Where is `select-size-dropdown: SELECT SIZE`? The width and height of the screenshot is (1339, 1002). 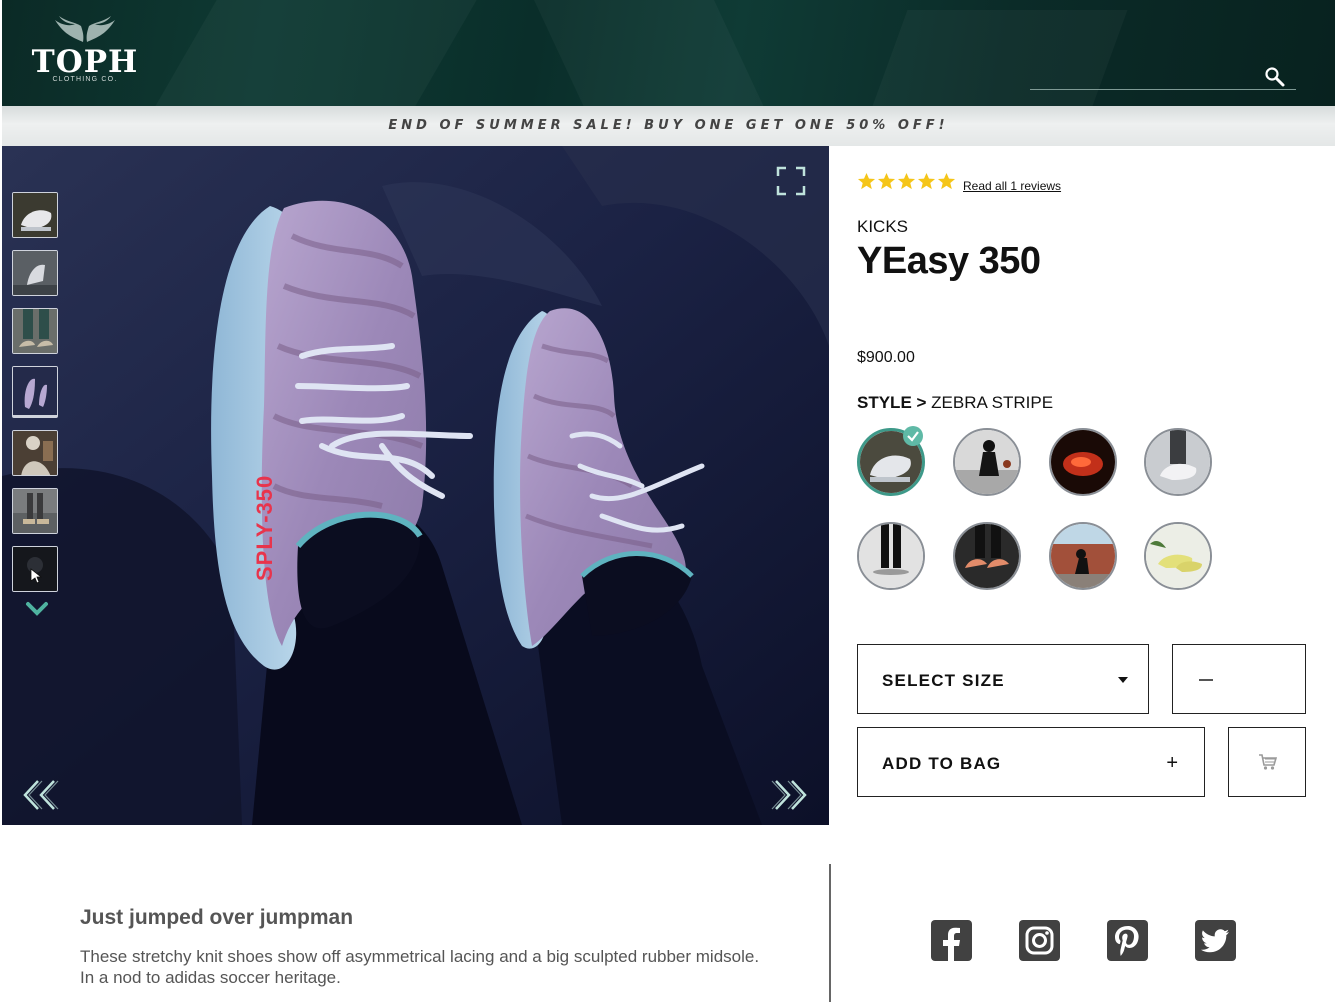
select-size-dropdown: SELECT SIZE is located at coordinates (1003, 679).